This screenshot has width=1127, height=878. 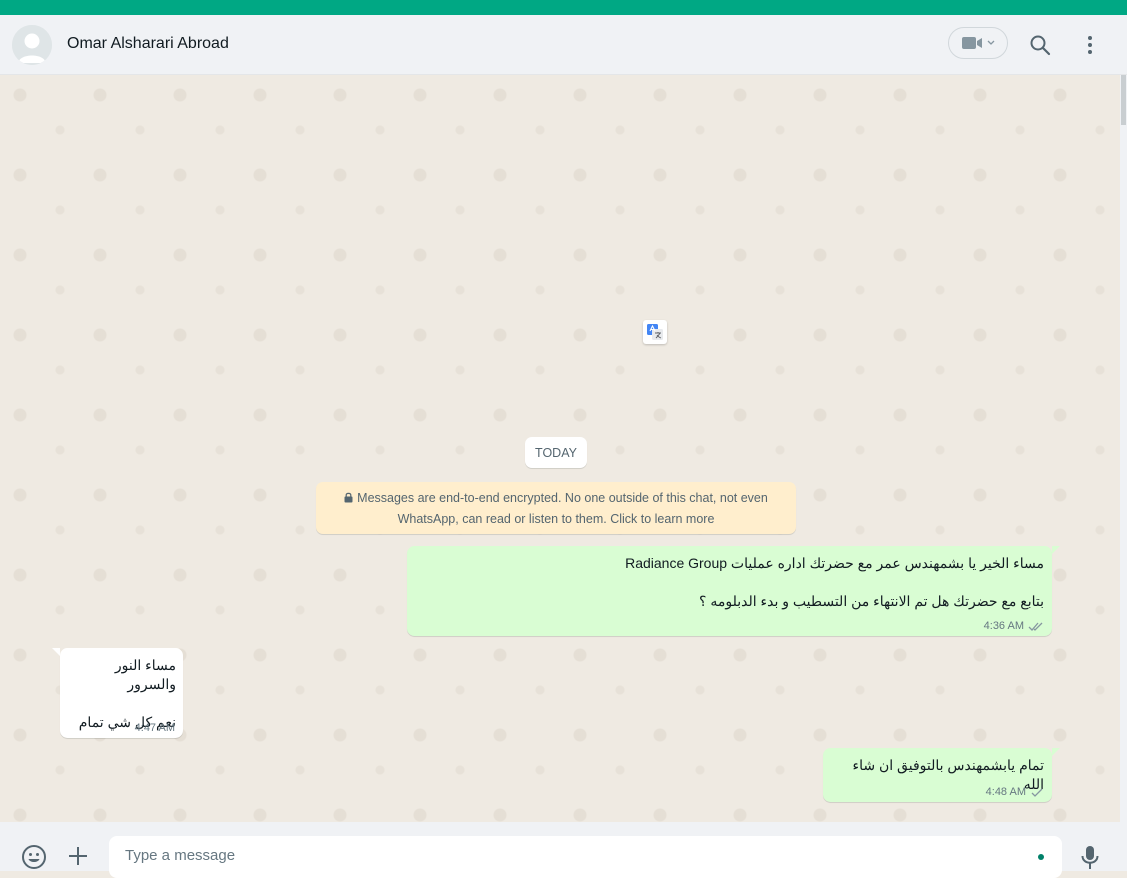 What do you see at coordinates (1041, 857) in the screenshot?
I see `status-dot` at bounding box center [1041, 857].